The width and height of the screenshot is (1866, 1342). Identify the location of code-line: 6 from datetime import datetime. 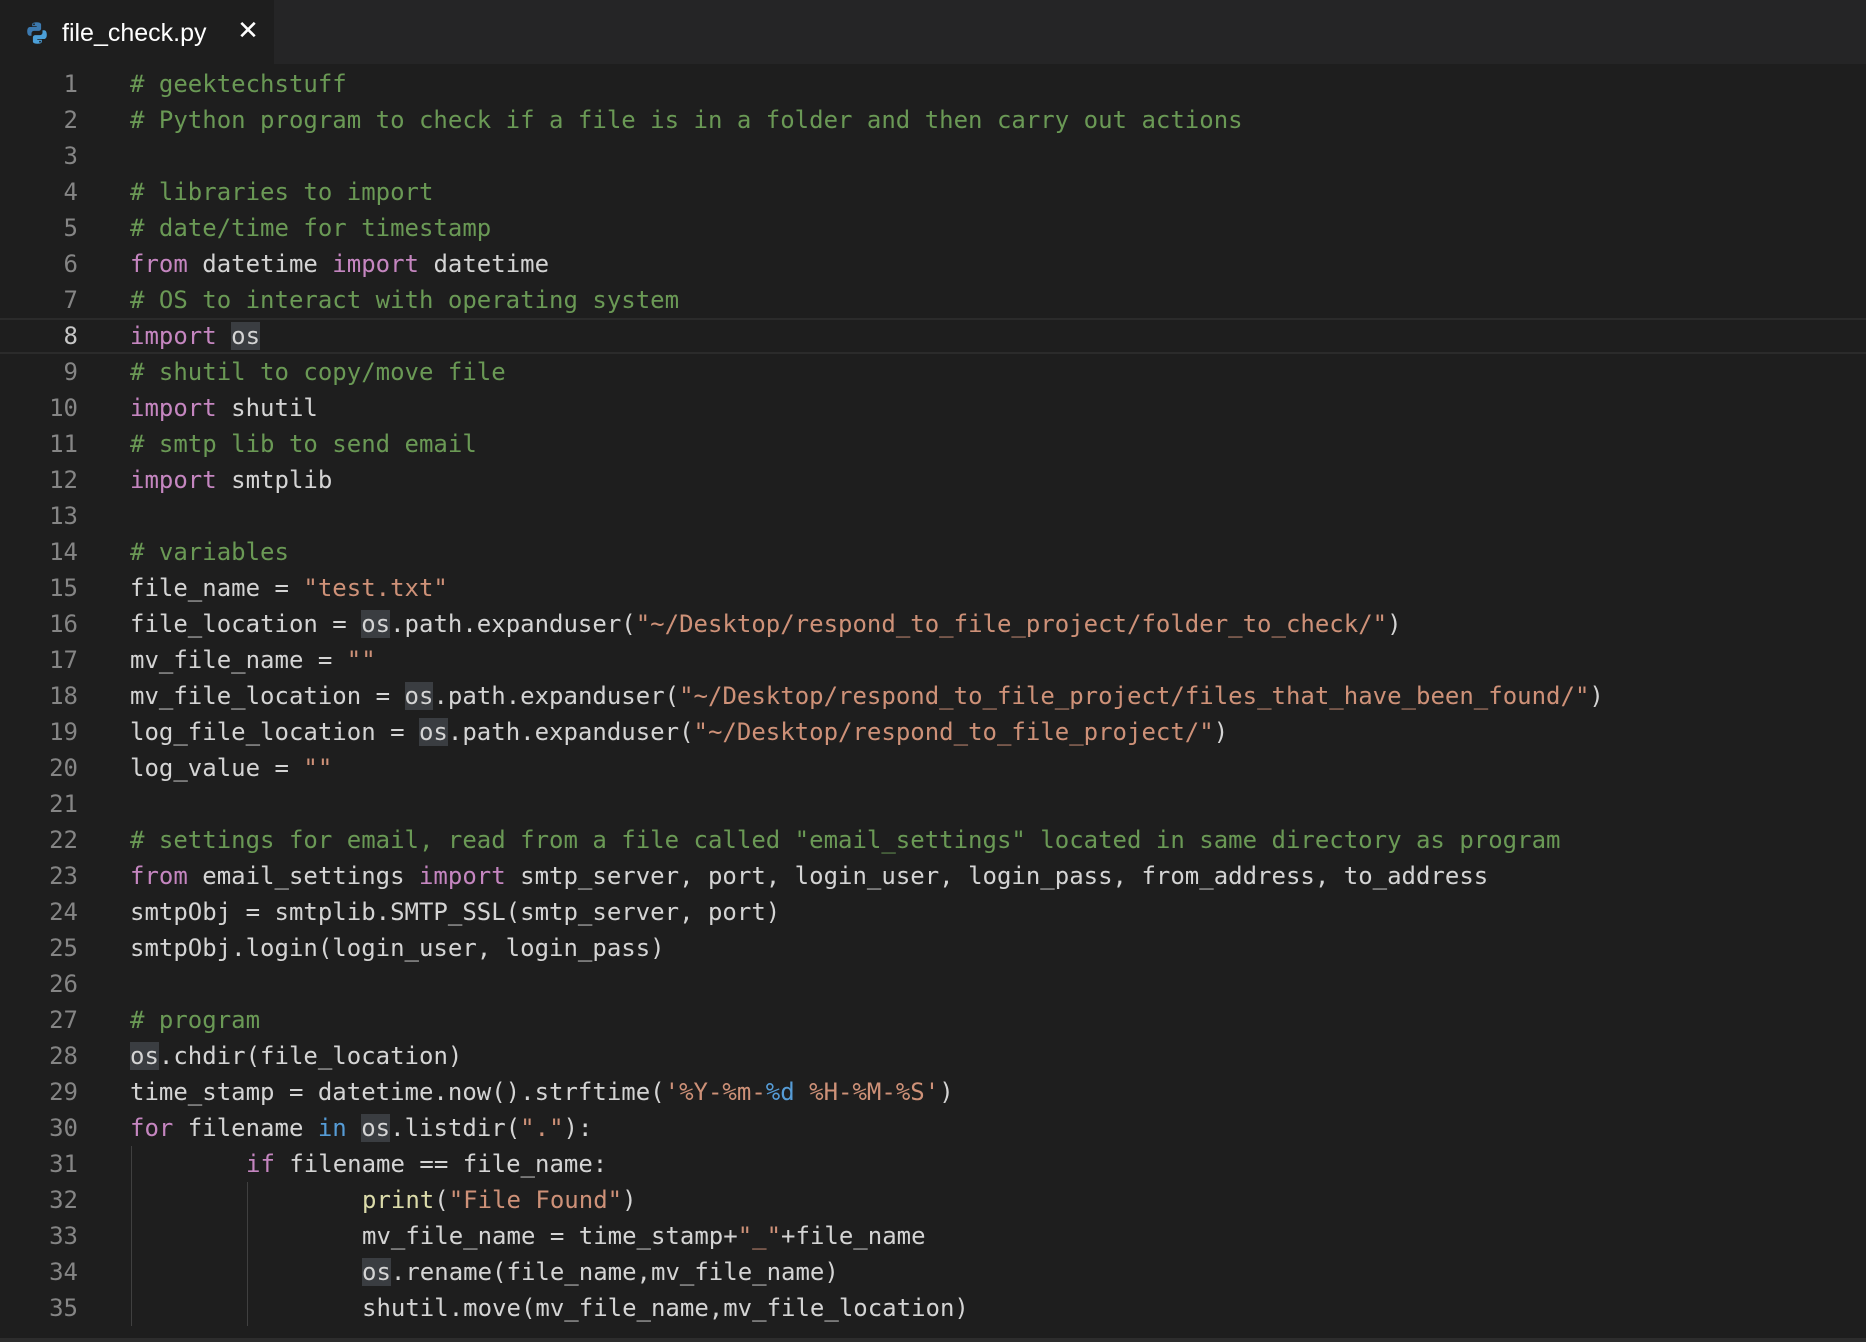
(933, 264).